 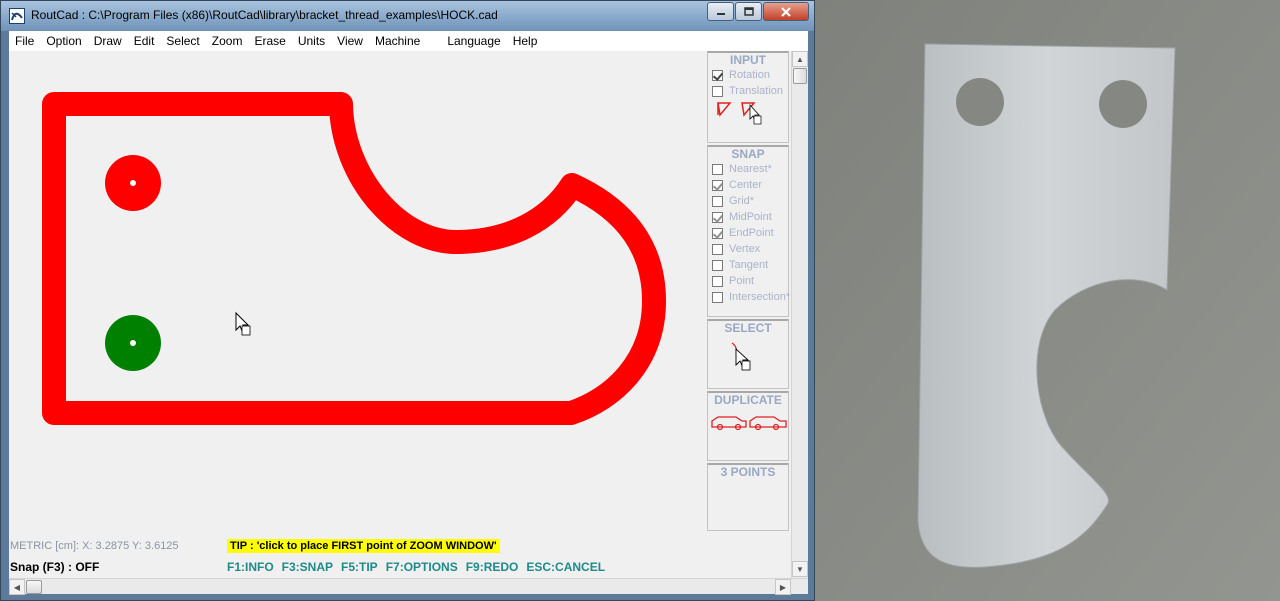 What do you see at coordinates (55, 567) in the screenshot?
I see `snap-status: Snap (F3) : OFF` at bounding box center [55, 567].